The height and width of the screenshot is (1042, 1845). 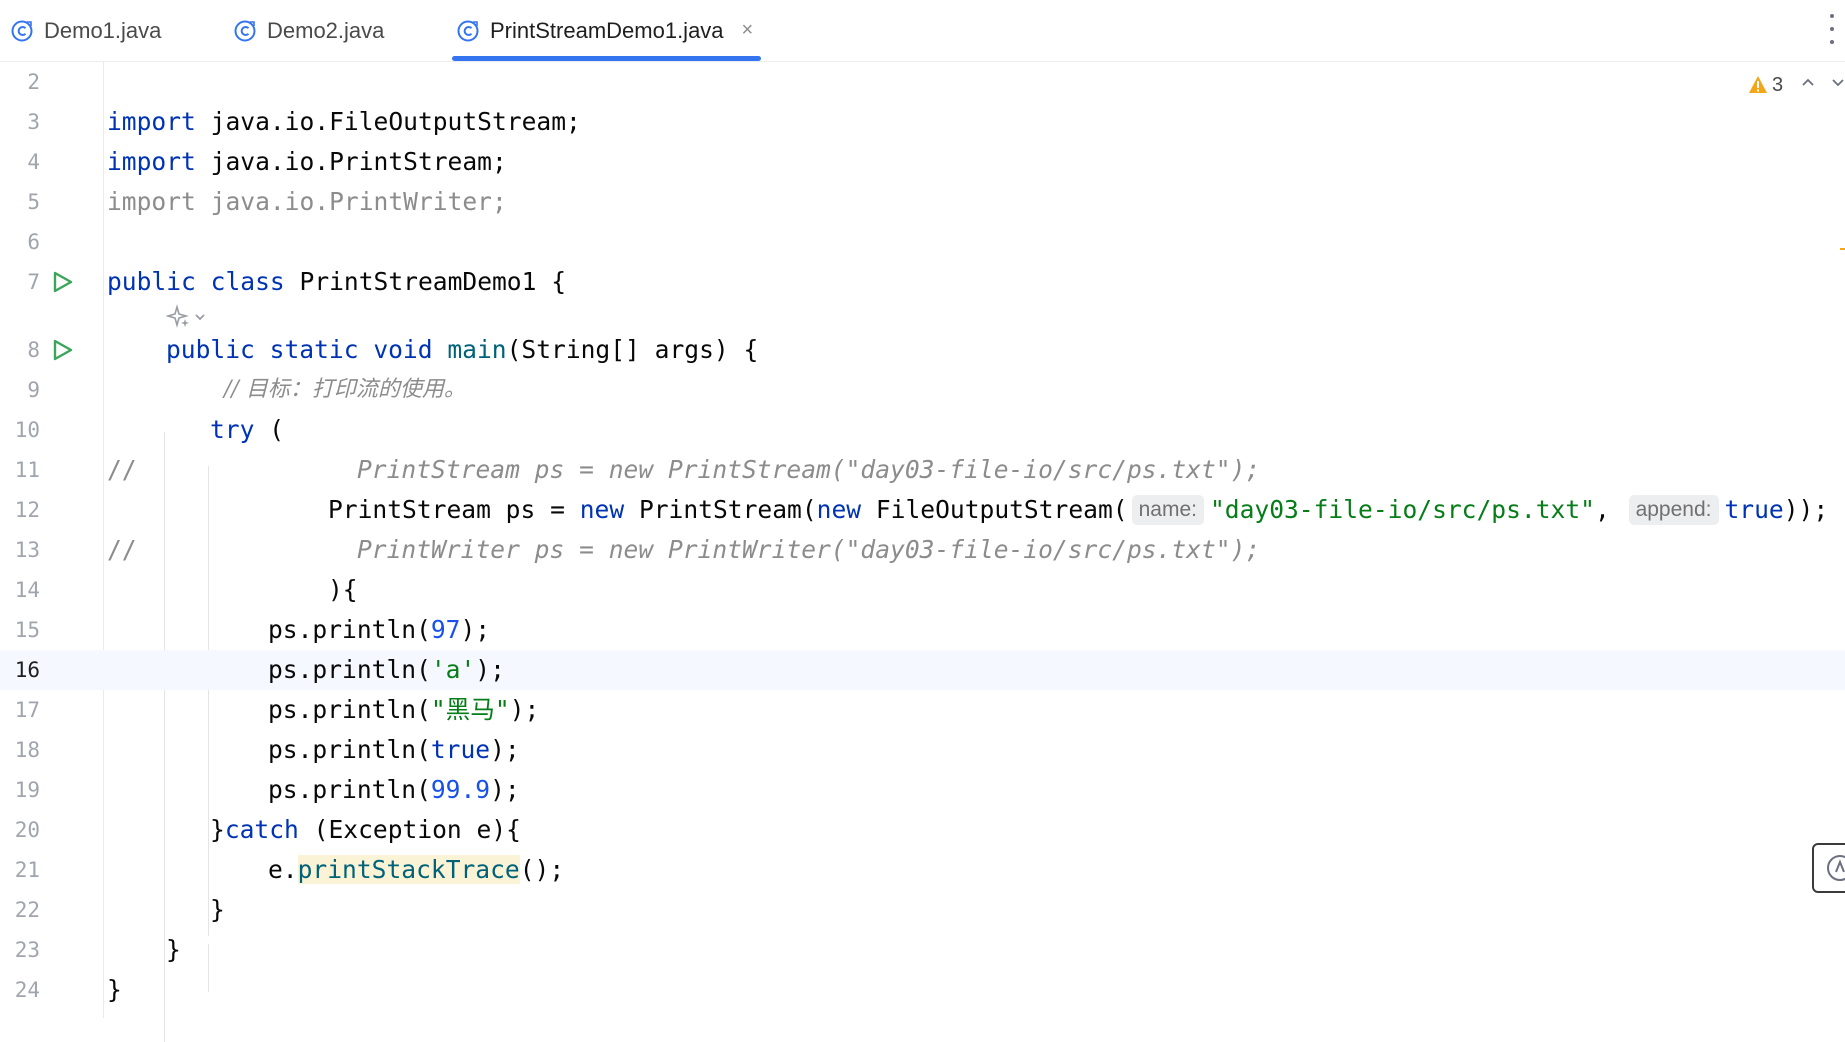 I want to click on code-line: 17 ps.println("黑马");, so click(x=922, y=710).